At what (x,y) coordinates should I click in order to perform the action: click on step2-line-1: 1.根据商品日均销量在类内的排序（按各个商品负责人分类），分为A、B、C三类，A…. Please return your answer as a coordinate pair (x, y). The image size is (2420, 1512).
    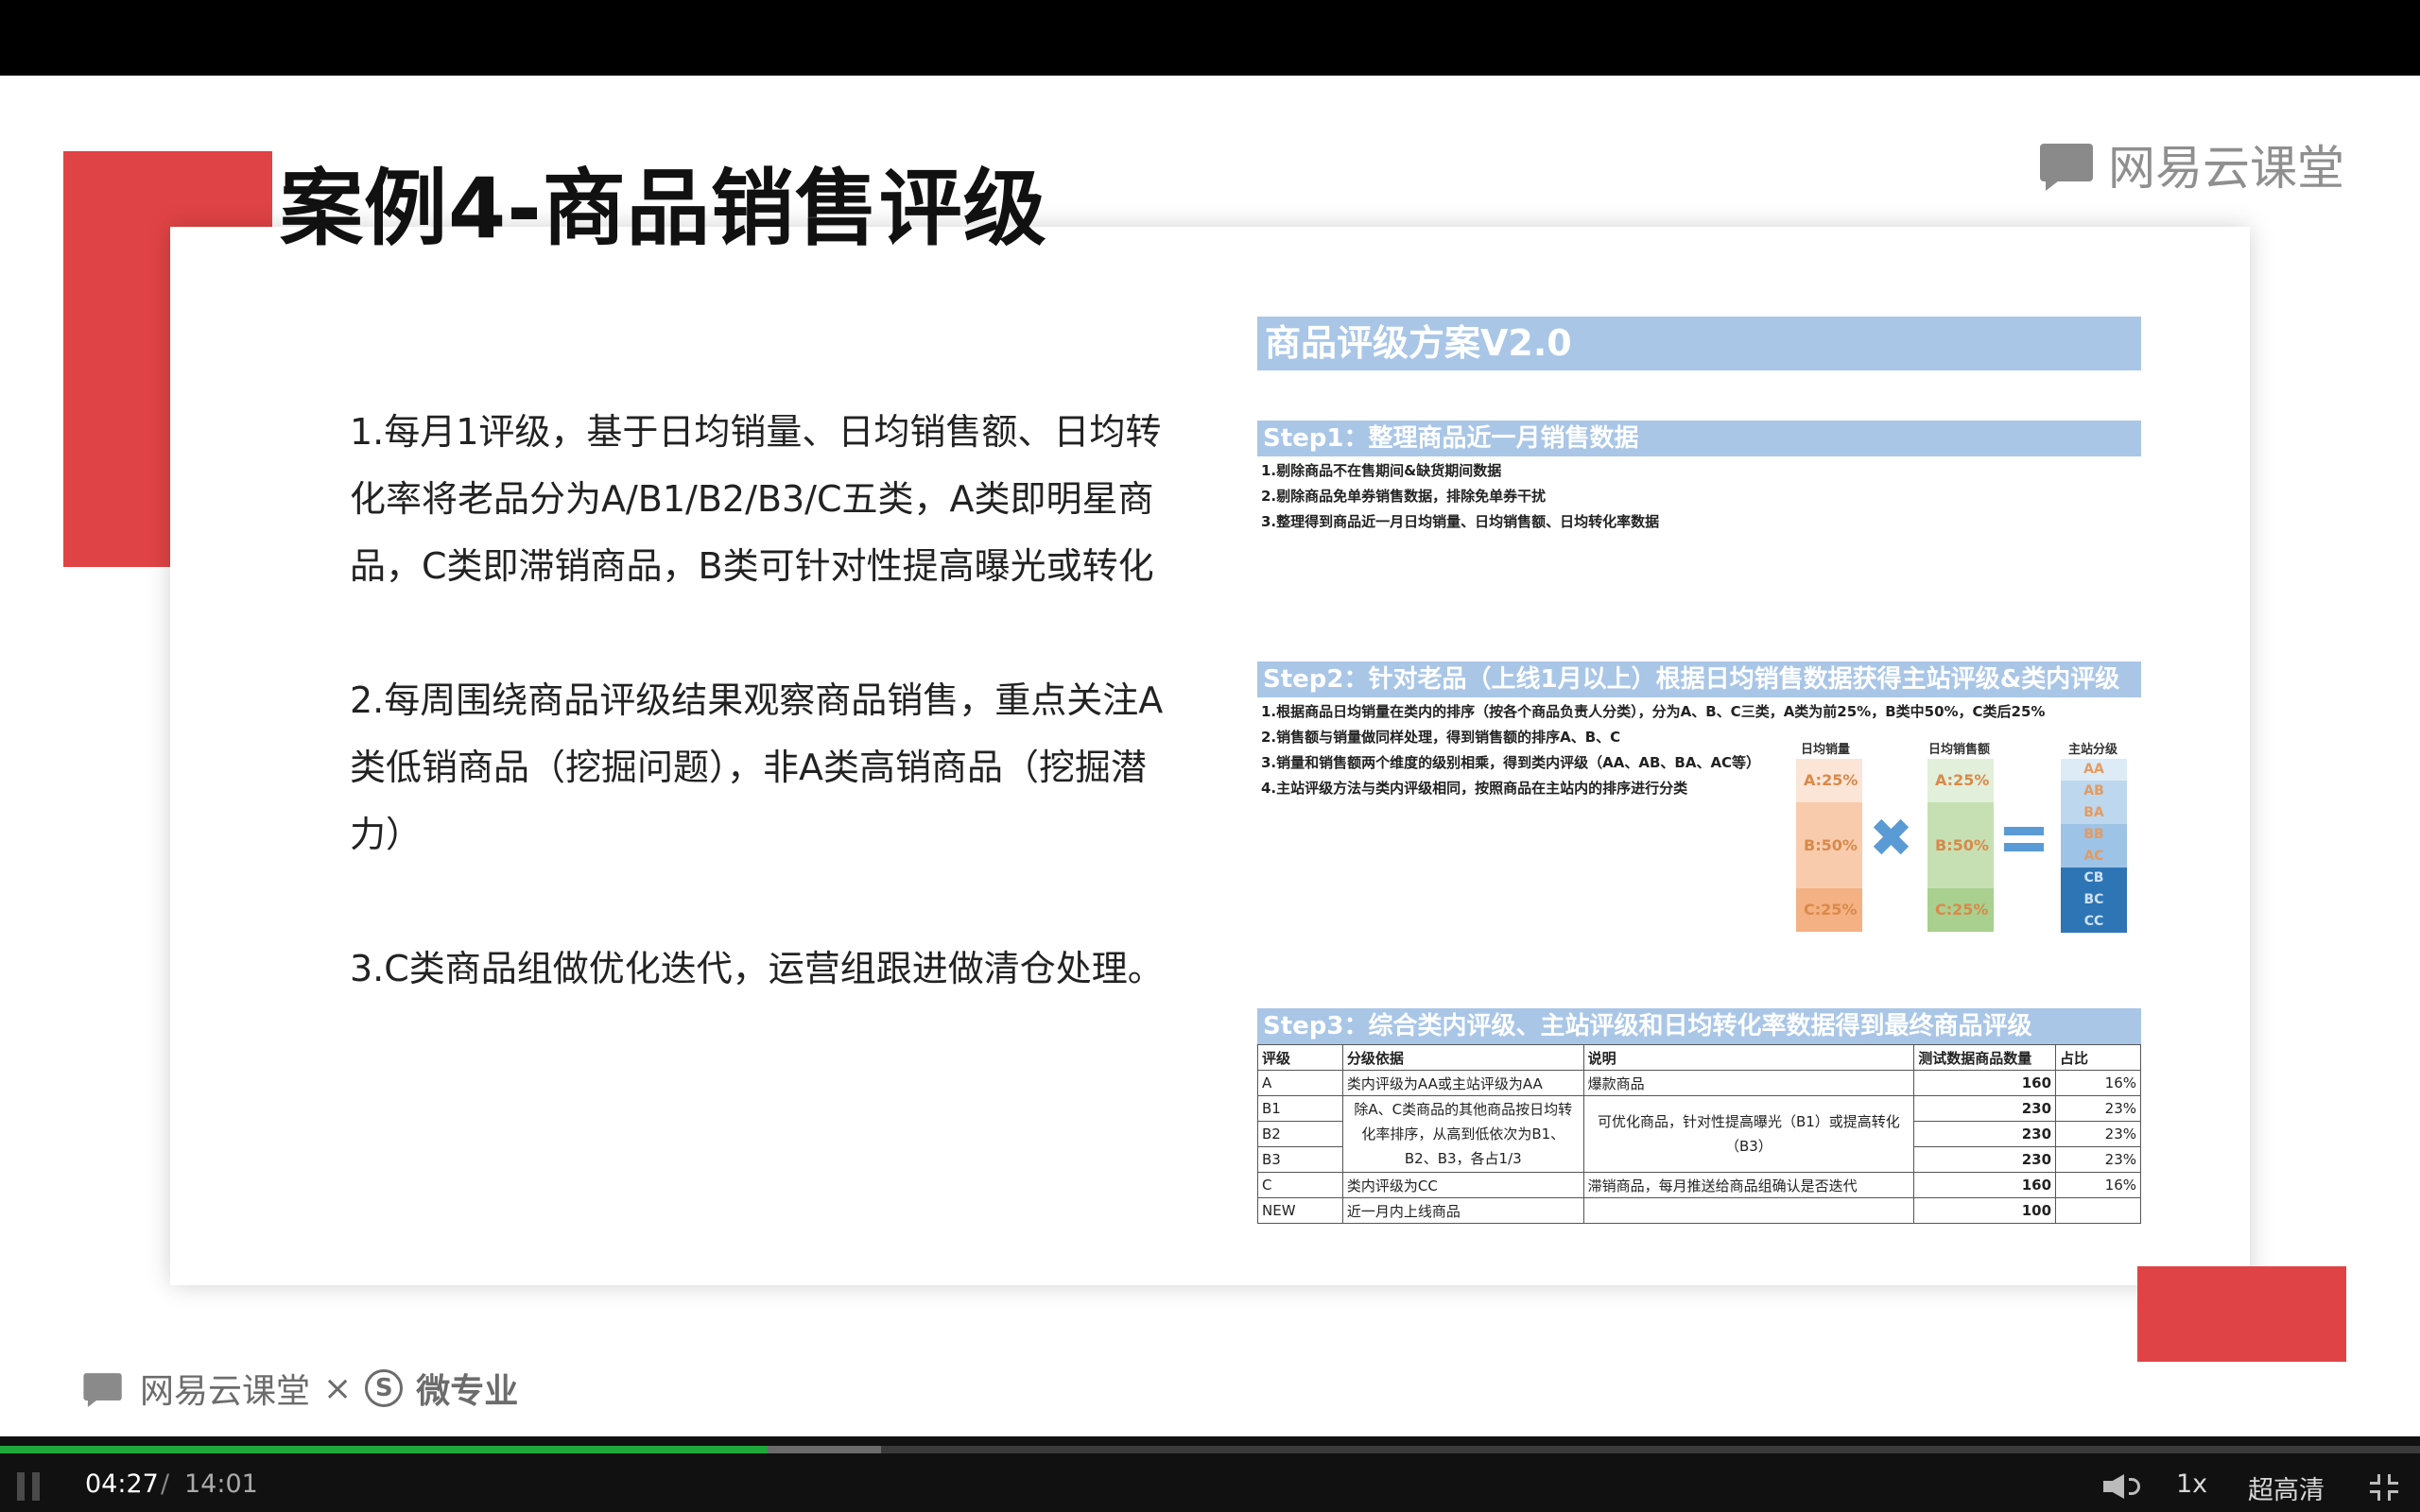
    Looking at the image, I should click on (1653, 711).